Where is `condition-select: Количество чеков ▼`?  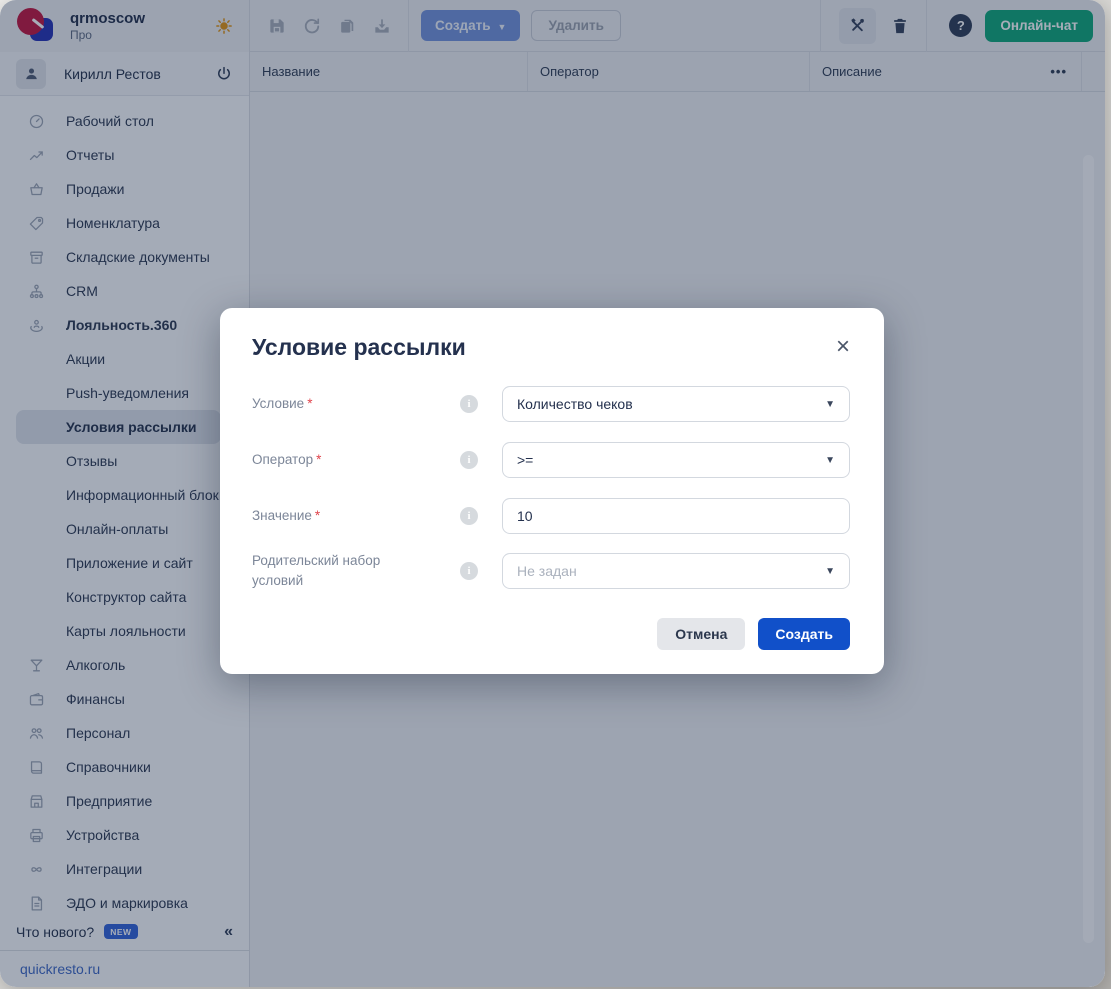 condition-select: Количество чеков ▼ is located at coordinates (676, 404).